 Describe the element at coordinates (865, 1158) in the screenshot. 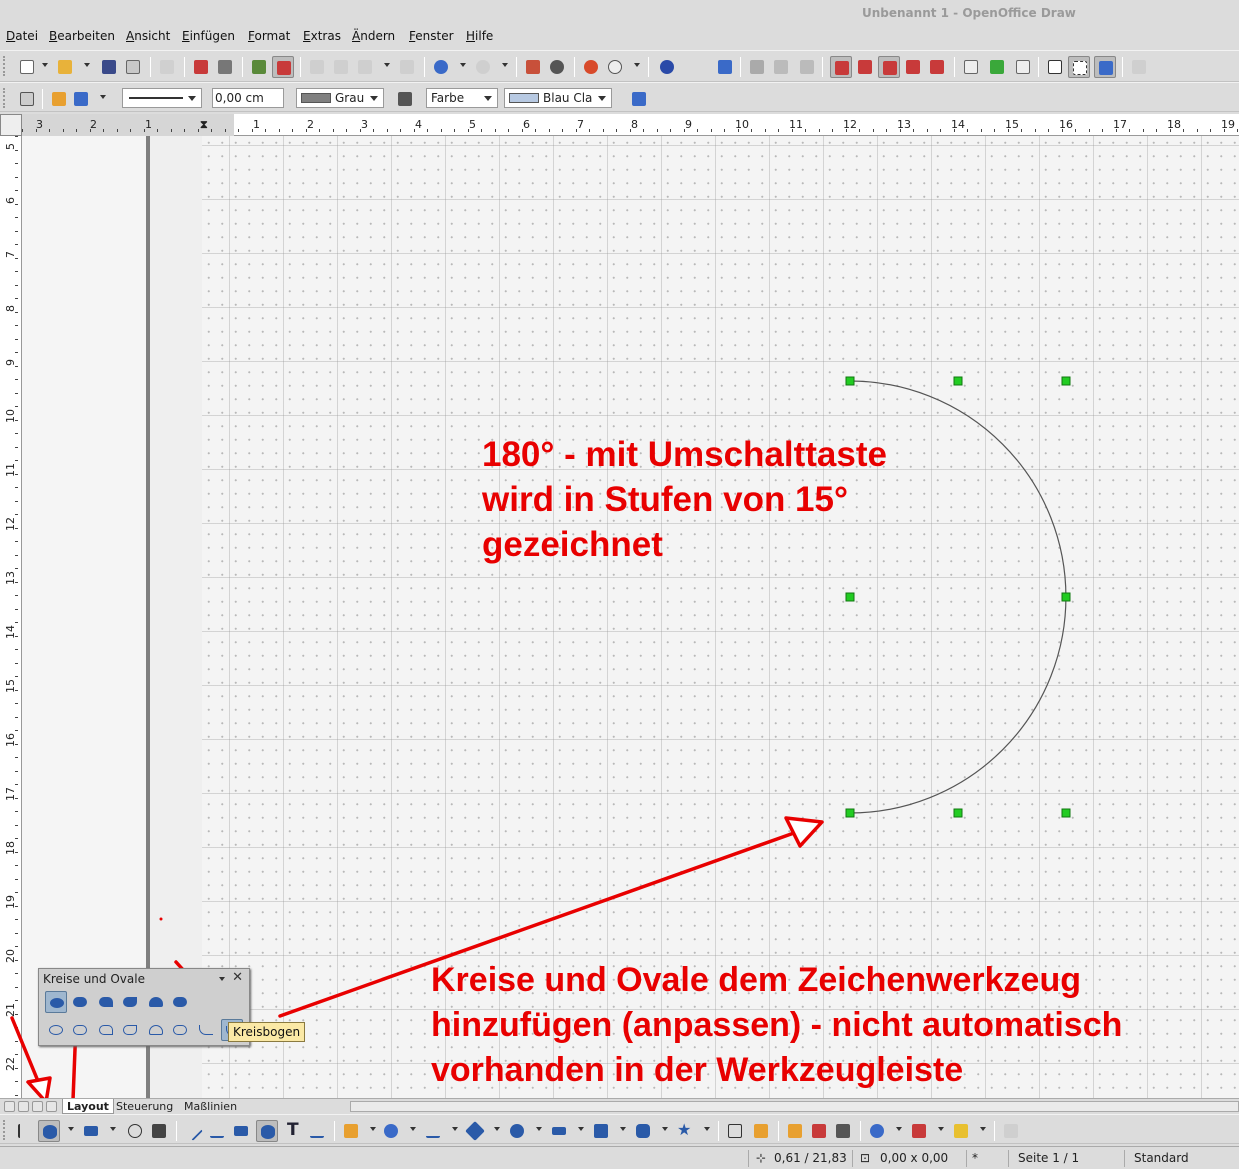

I see `size-icon: ⊡` at that location.